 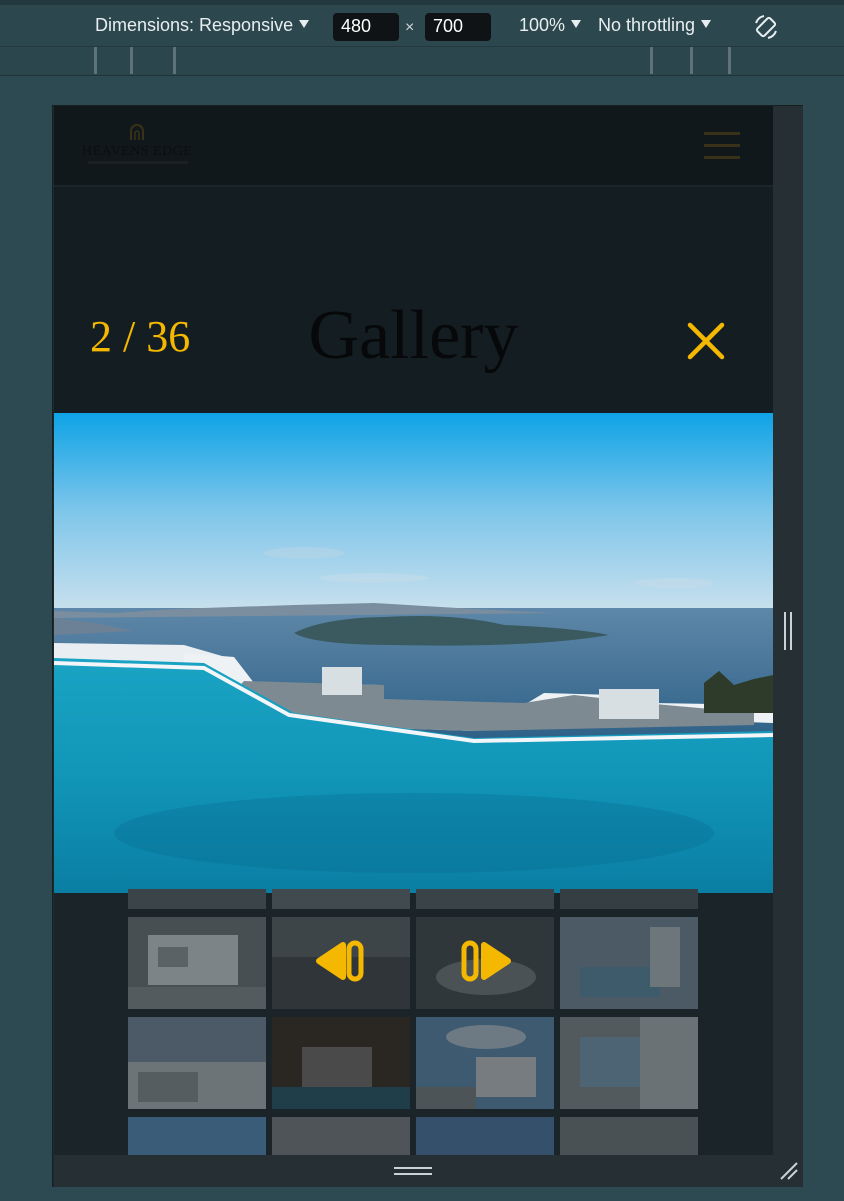 I want to click on width-input: 480, so click(x=366, y=27).